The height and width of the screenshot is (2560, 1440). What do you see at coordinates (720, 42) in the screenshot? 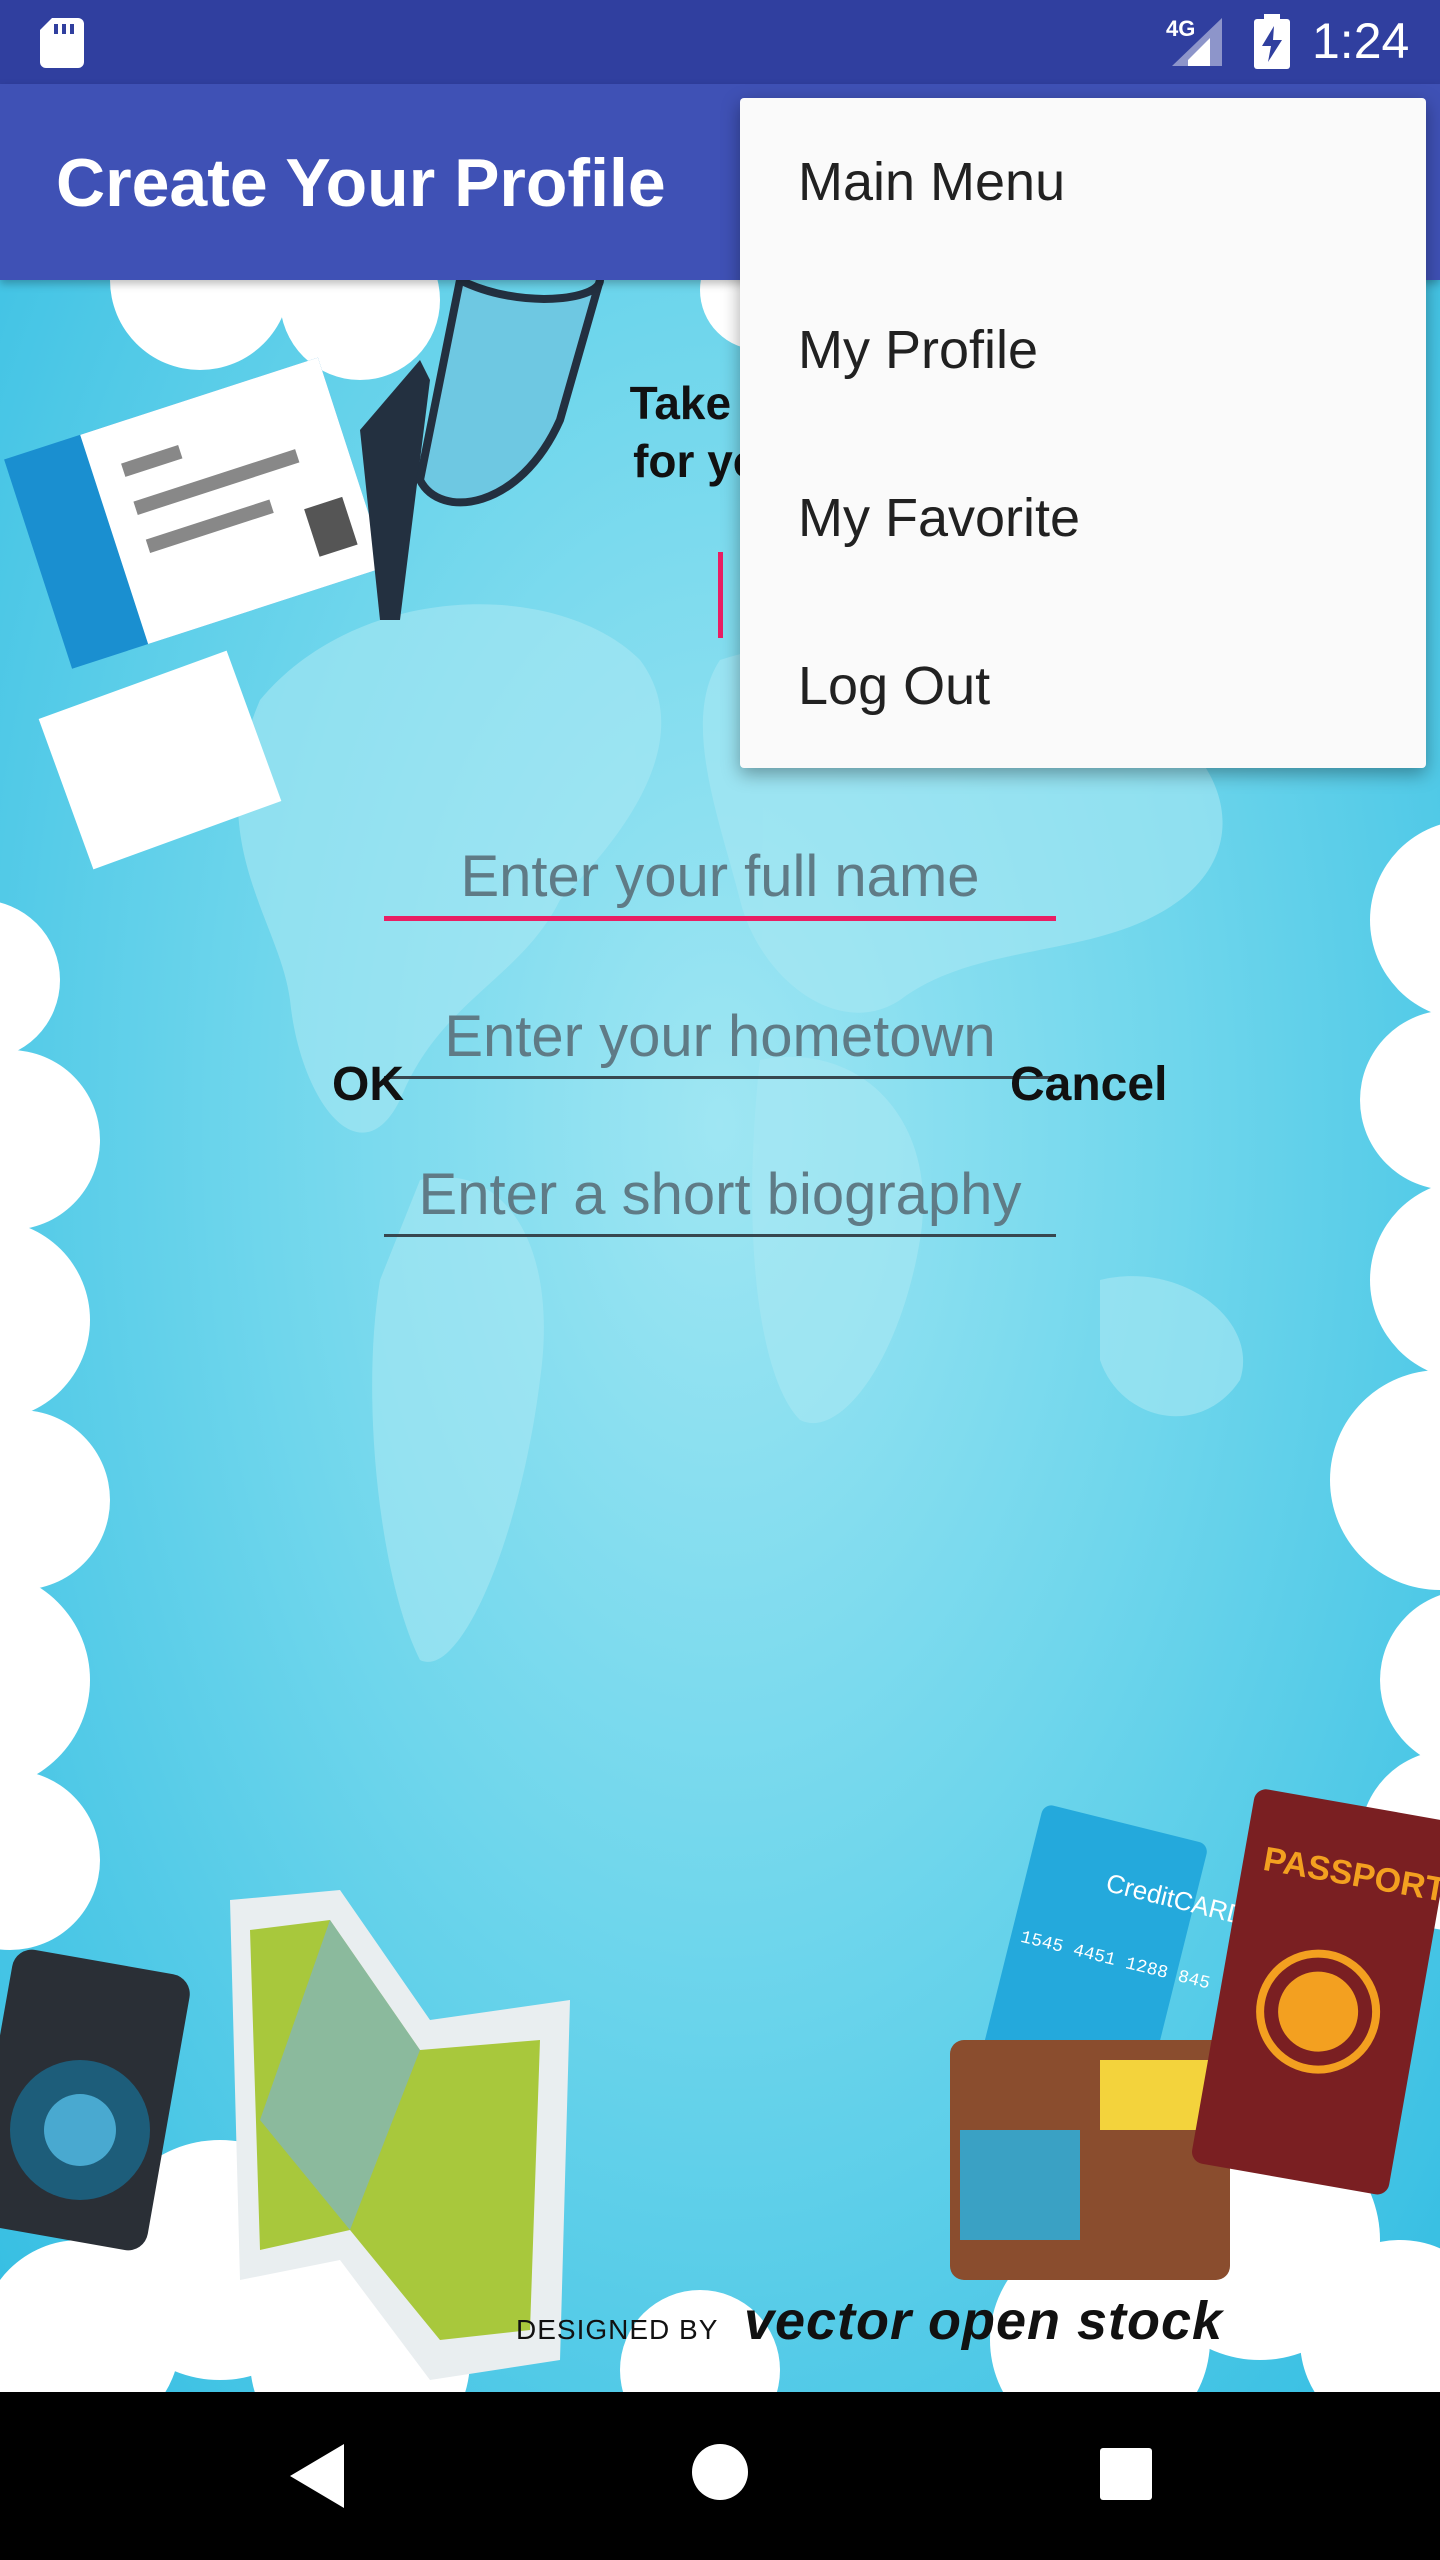
I see `status-bar: 4G 1:24` at bounding box center [720, 42].